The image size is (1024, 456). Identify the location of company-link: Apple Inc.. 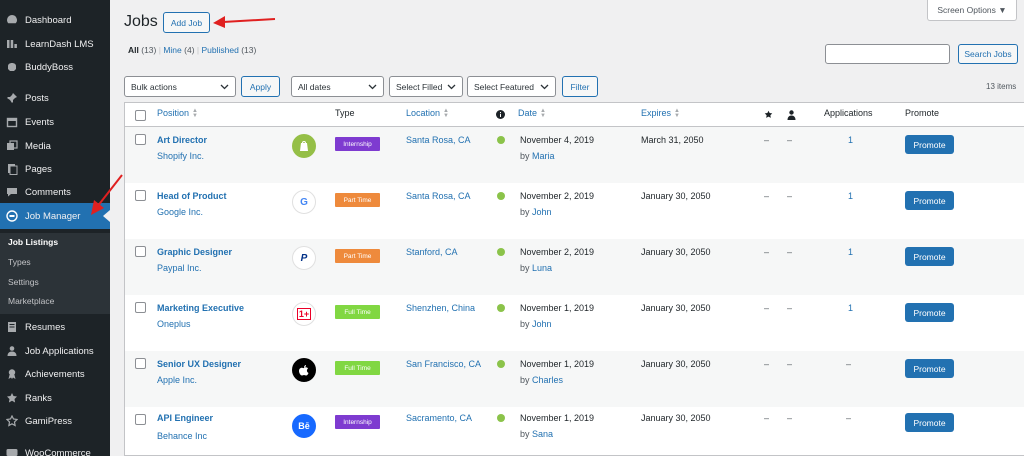
(177, 380).